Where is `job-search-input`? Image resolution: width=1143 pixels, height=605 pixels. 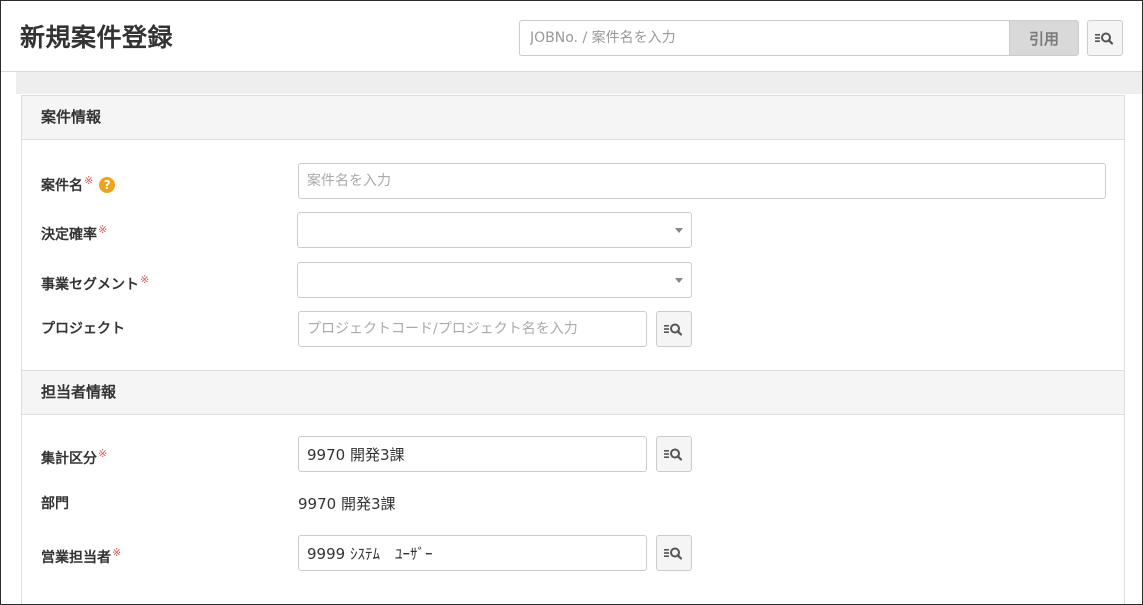 job-search-input is located at coordinates (764, 38).